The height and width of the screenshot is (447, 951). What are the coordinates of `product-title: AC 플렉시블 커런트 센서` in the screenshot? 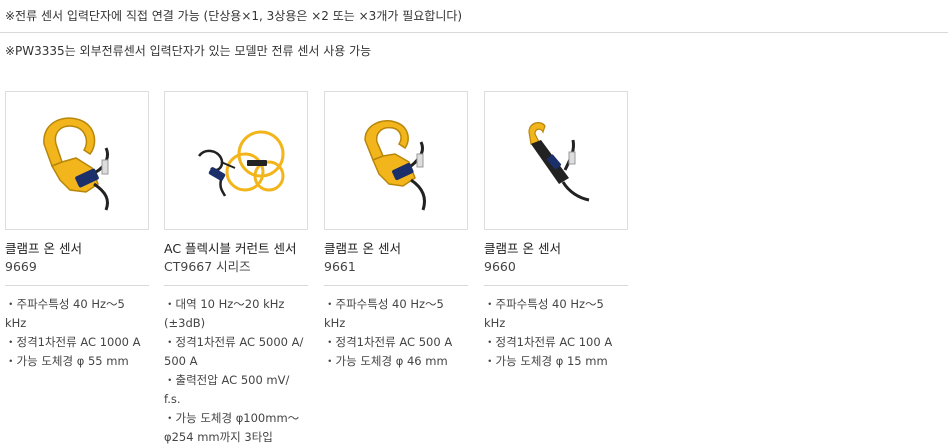 It's located at (230, 248).